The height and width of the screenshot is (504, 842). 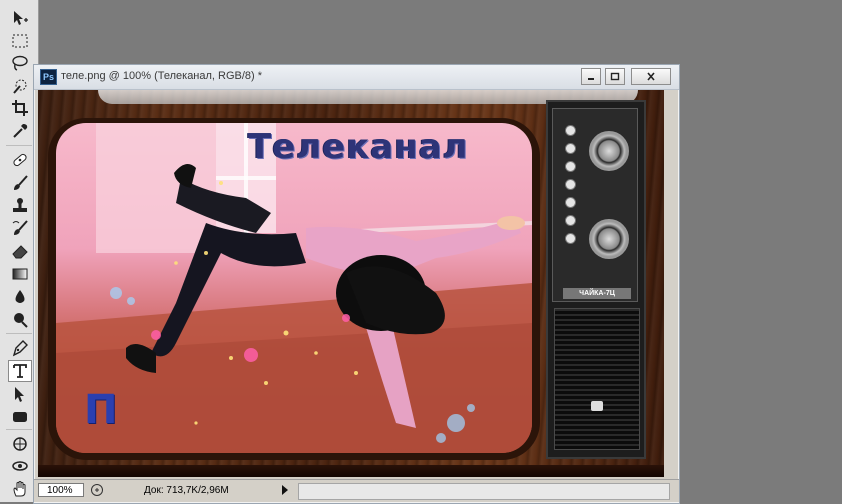 I want to click on lasso-tool, so click(x=20, y=63).